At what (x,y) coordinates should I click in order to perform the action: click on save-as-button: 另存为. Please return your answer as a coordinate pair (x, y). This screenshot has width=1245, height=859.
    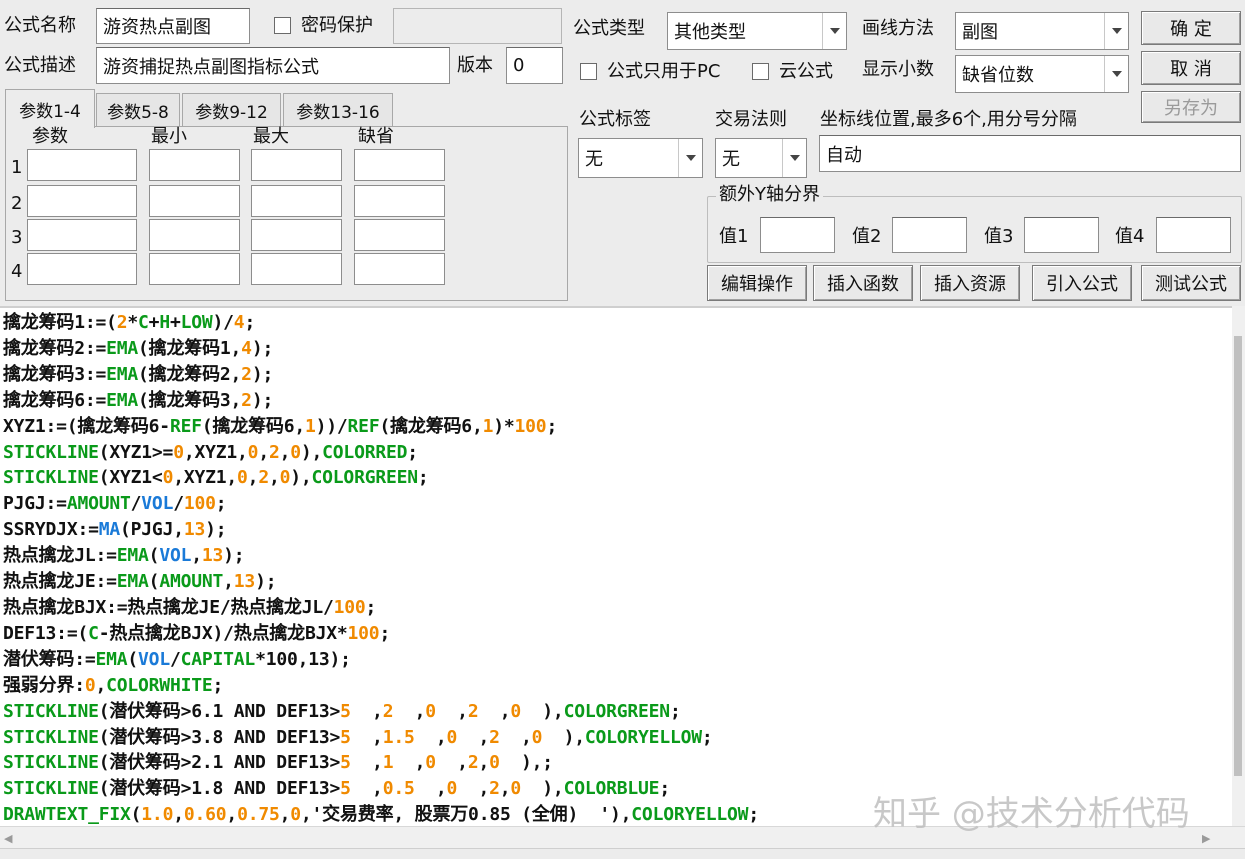
    Looking at the image, I should click on (1191, 107).